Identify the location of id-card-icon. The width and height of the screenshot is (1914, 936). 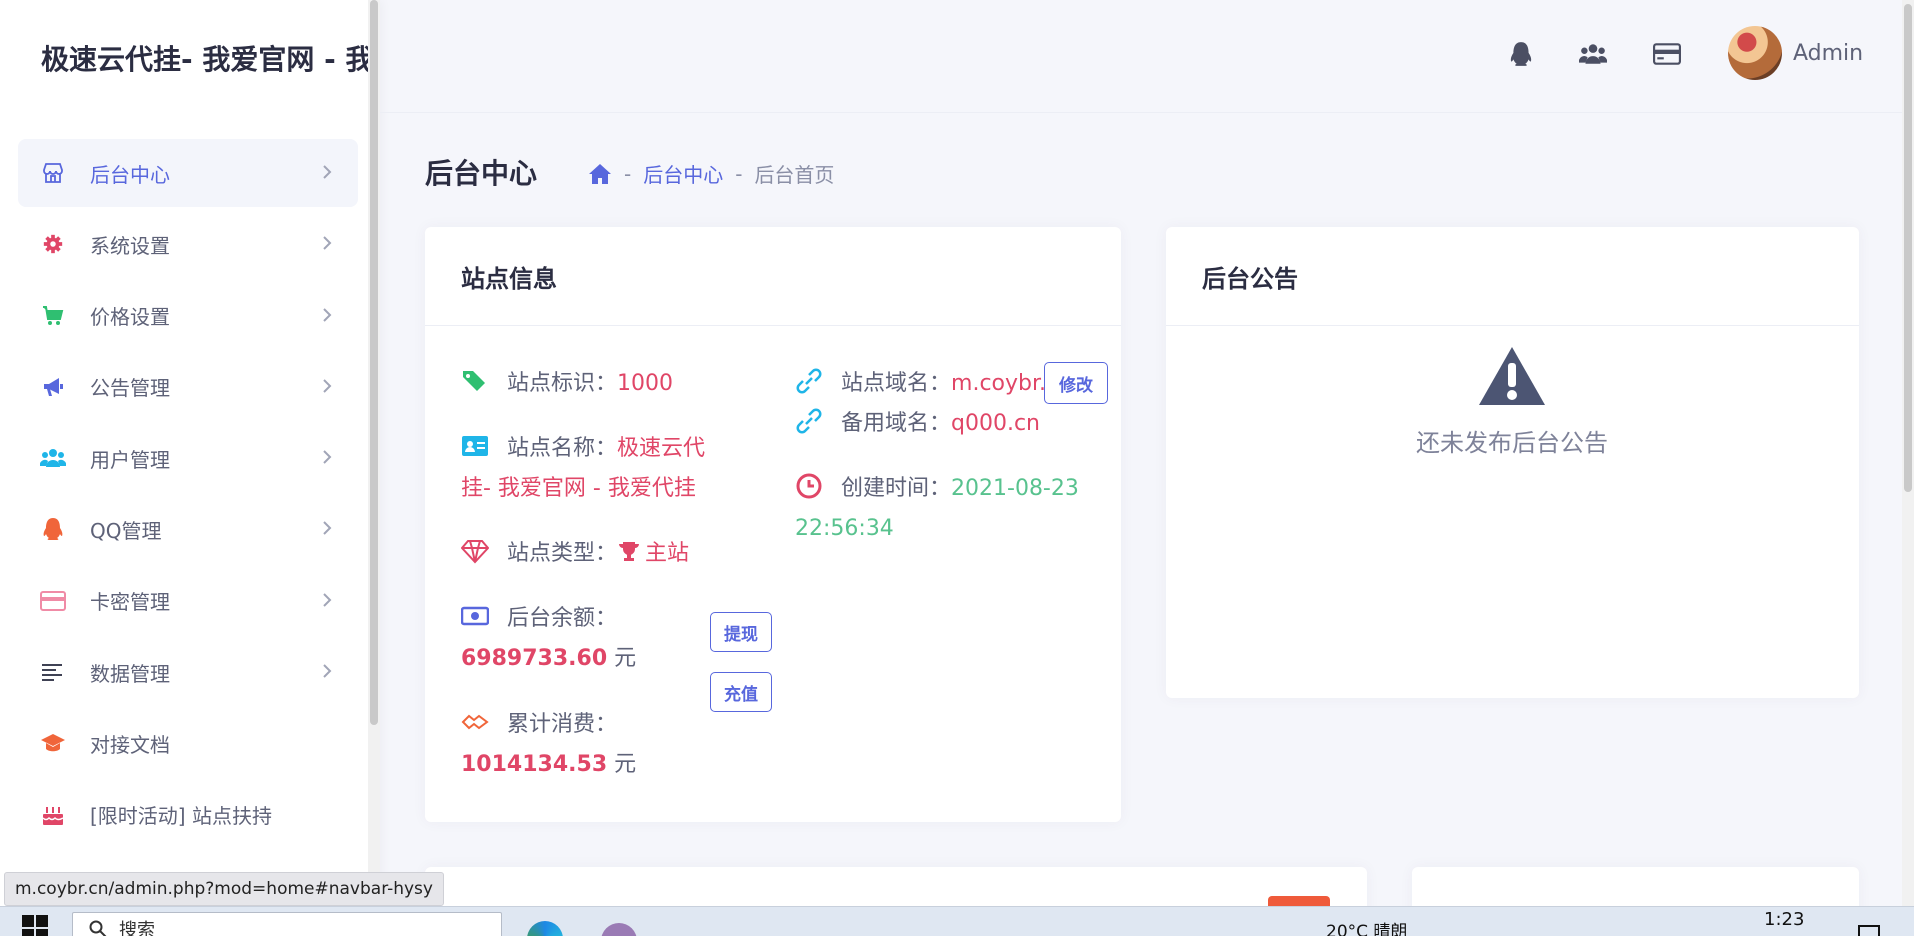
(475, 446).